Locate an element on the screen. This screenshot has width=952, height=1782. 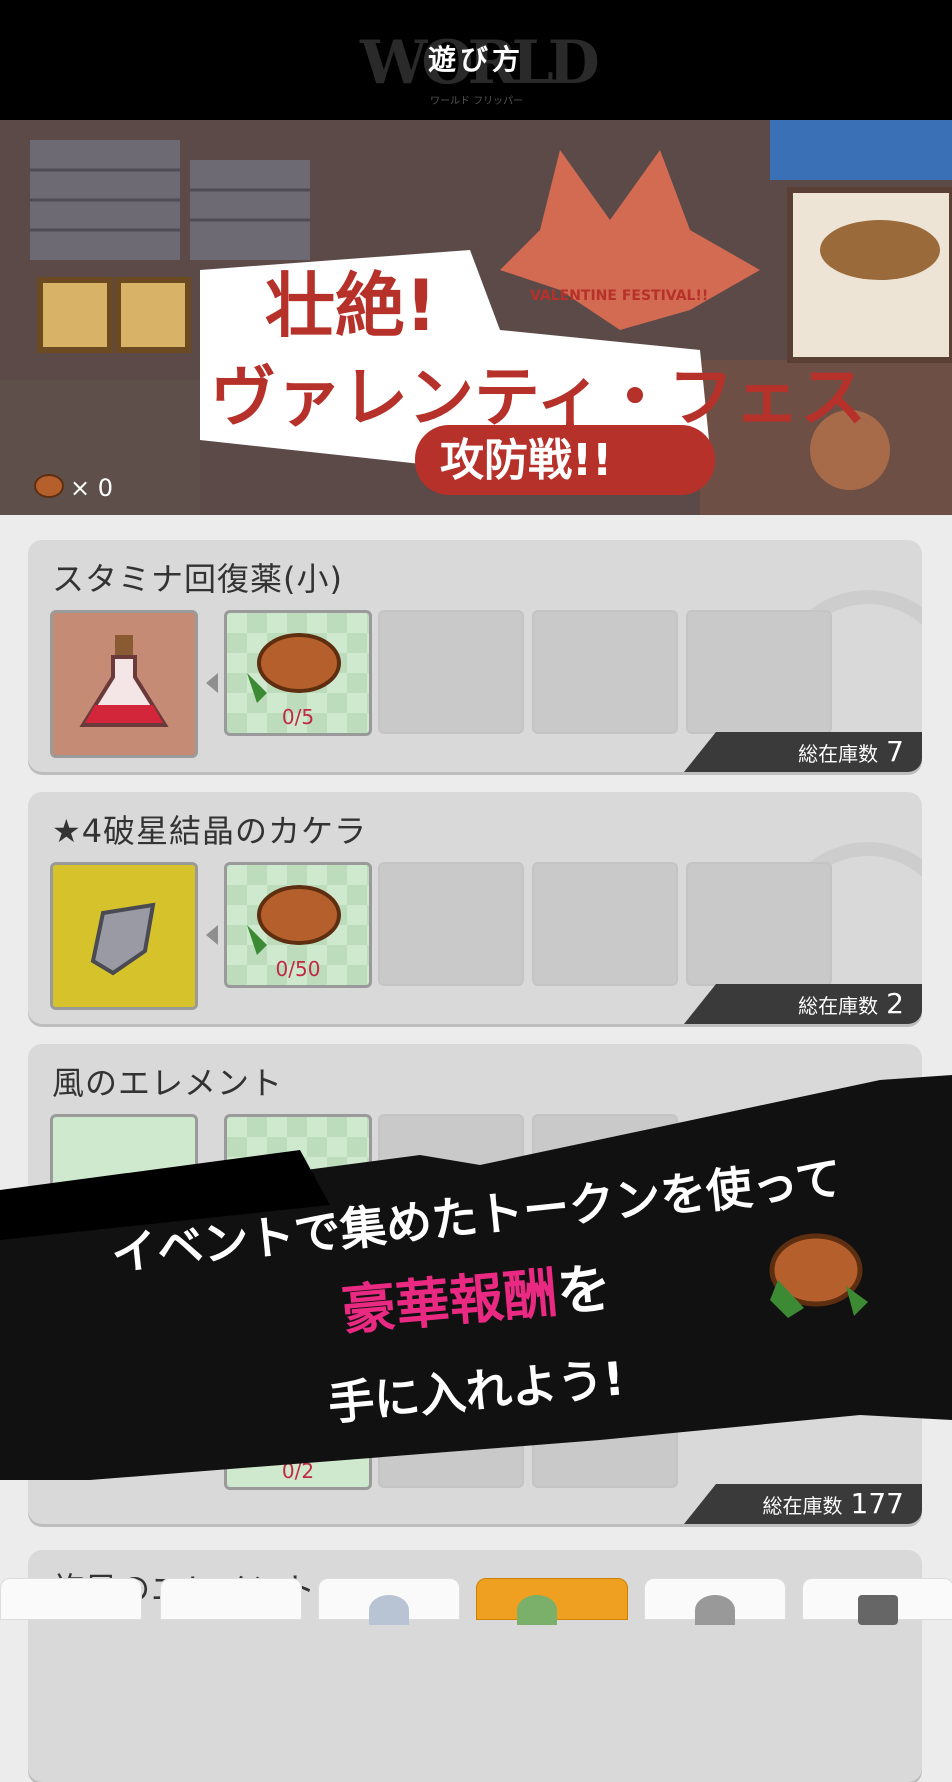
token-cost-slot: 0/5 is located at coordinates (298, 673).